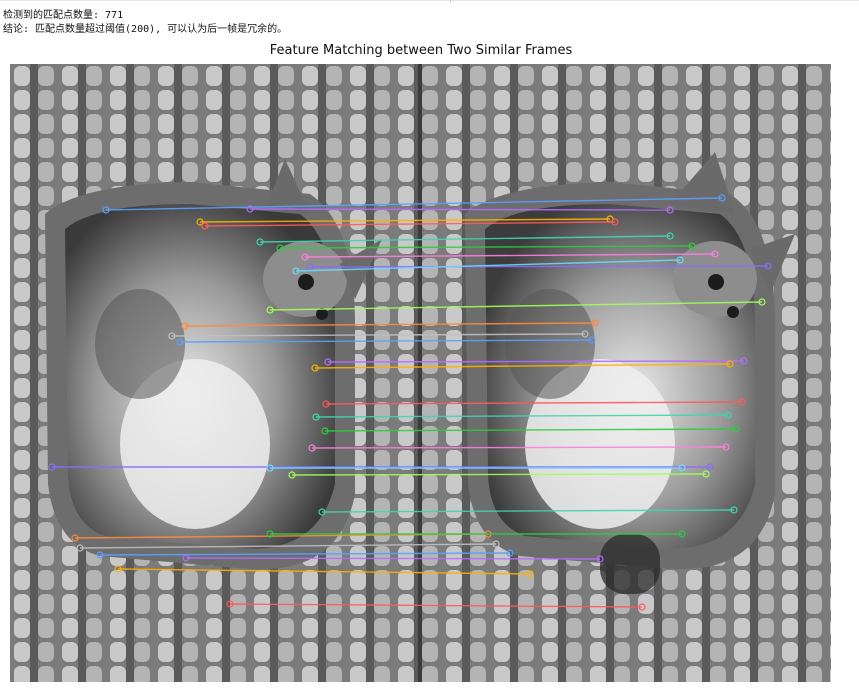  What do you see at coordinates (145, 29) in the screenshot?
I see `console-line-conclusion: 结论: 匹配点数量超过阈值(200), 可以认为后一帧是冗余的。` at bounding box center [145, 29].